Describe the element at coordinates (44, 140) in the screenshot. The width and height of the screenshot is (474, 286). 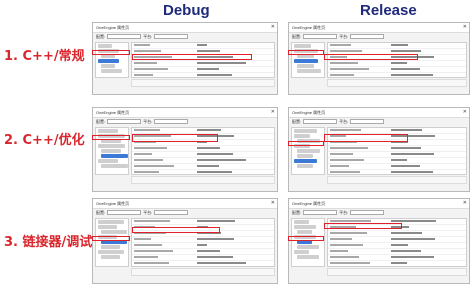
I see `step-label-2: 2. C++/优化` at that location.